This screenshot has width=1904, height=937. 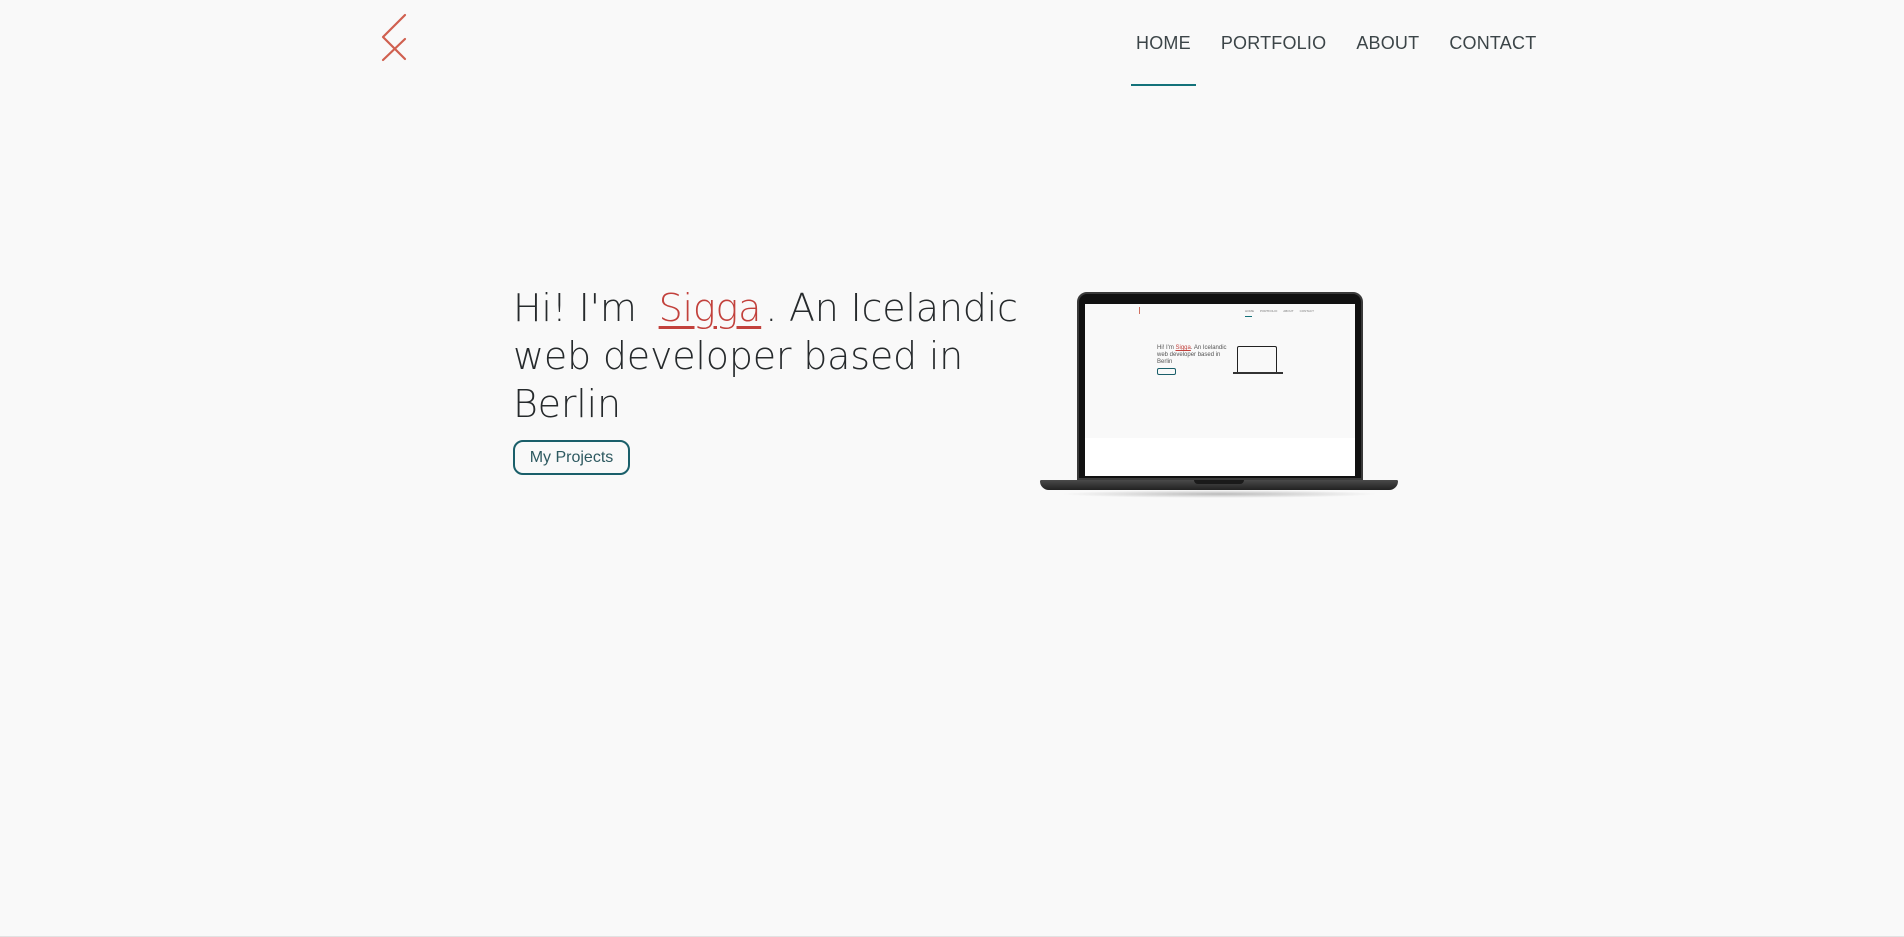 I want to click on nav-home: HOME, so click(x=1163, y=44).